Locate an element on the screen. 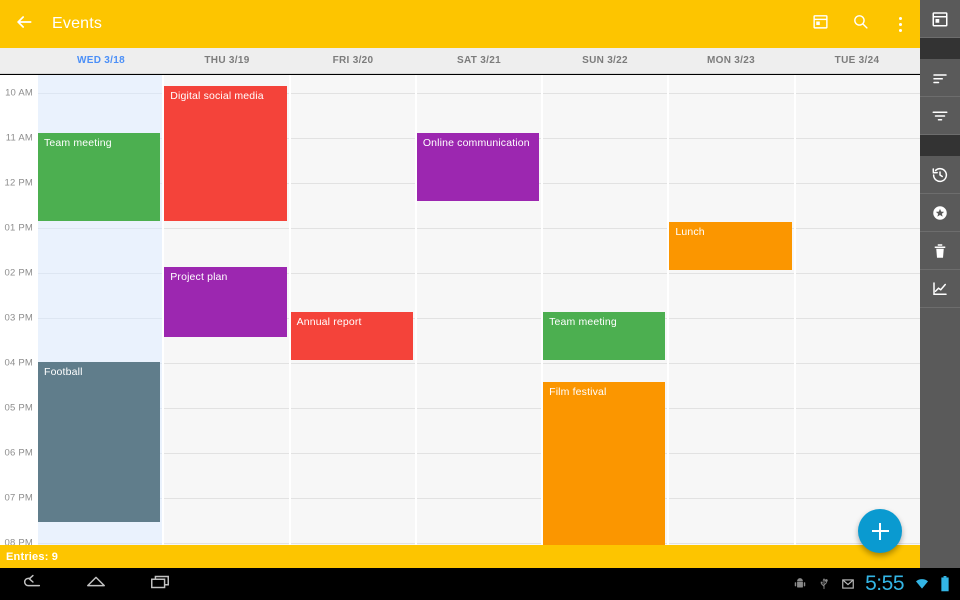 The image size is (960, 600). nav-home-button is located at coordinates (96, 584).